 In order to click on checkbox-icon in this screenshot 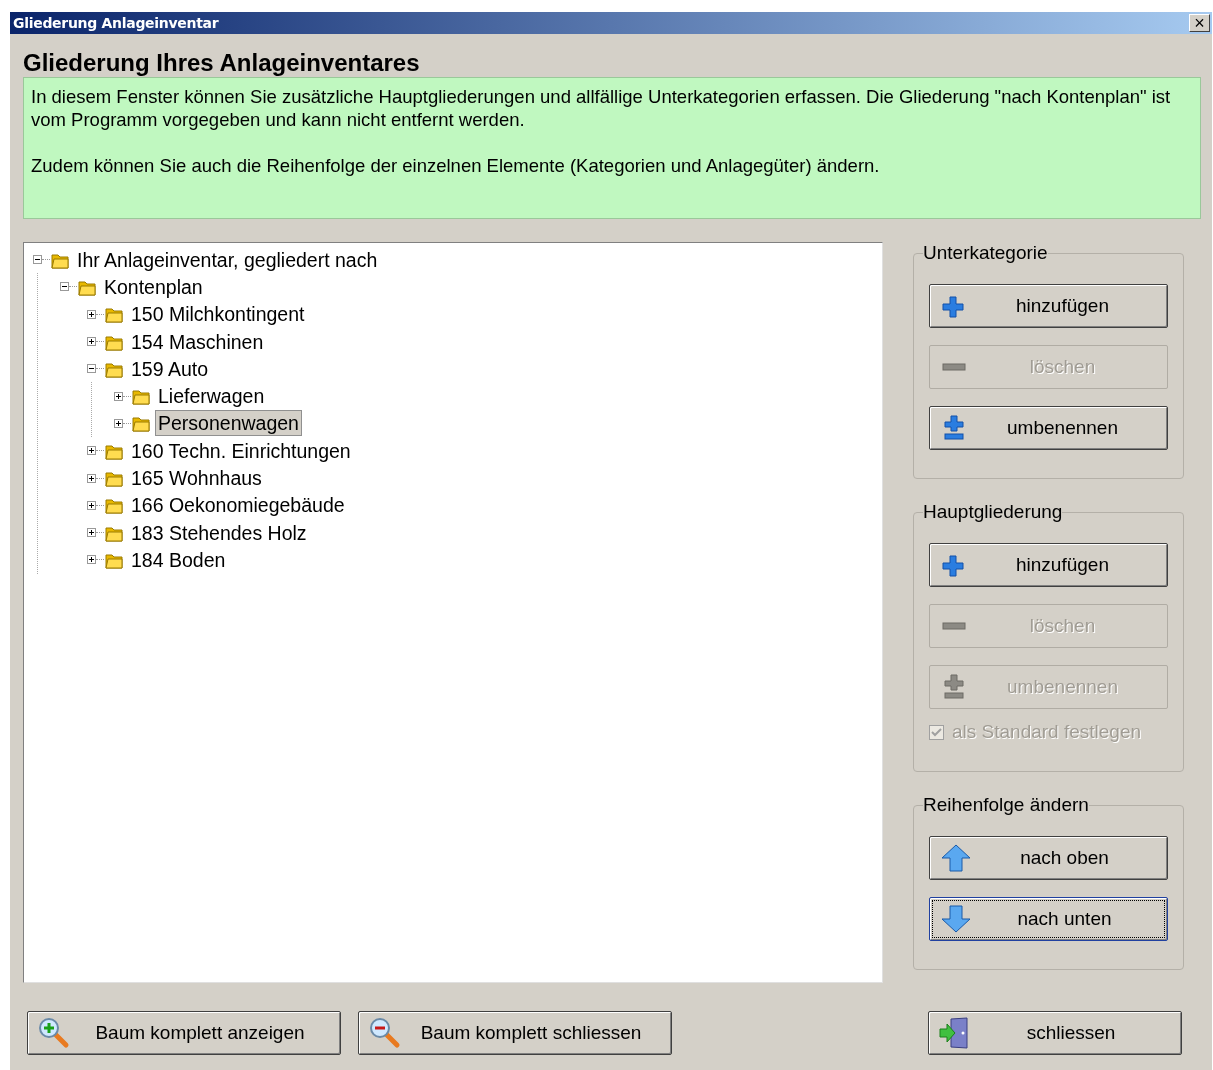, I will do `click(936, 732)`.